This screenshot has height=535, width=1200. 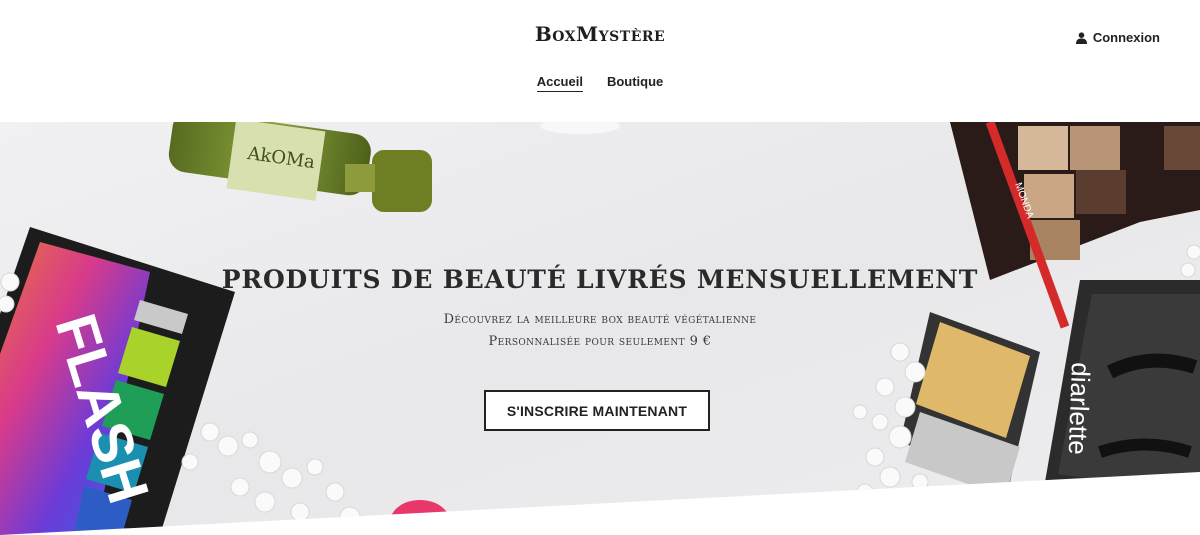 I want to click on nav-item-accueil: Accueil, so click(x=559, y=83).